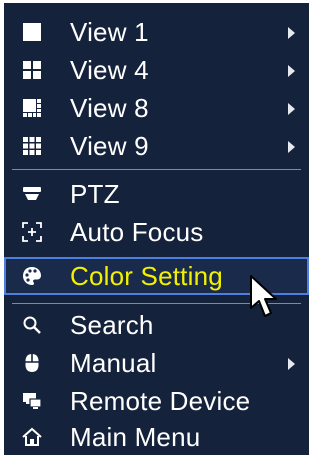 The height and width of the screenshot is (457, 320). Describe the element at coordinates (135, 437) in the screenshot. I see `menu-item-label: Main Menu` at that location.